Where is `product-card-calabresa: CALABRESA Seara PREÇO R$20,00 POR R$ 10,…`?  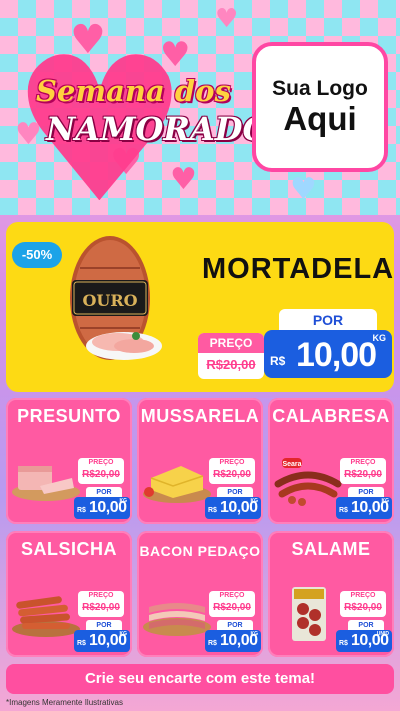 product-card-calabresa: CALABRESA Seara PREÇO R$20,00 POR R$ 10,… is located at coordinates (331, 461).